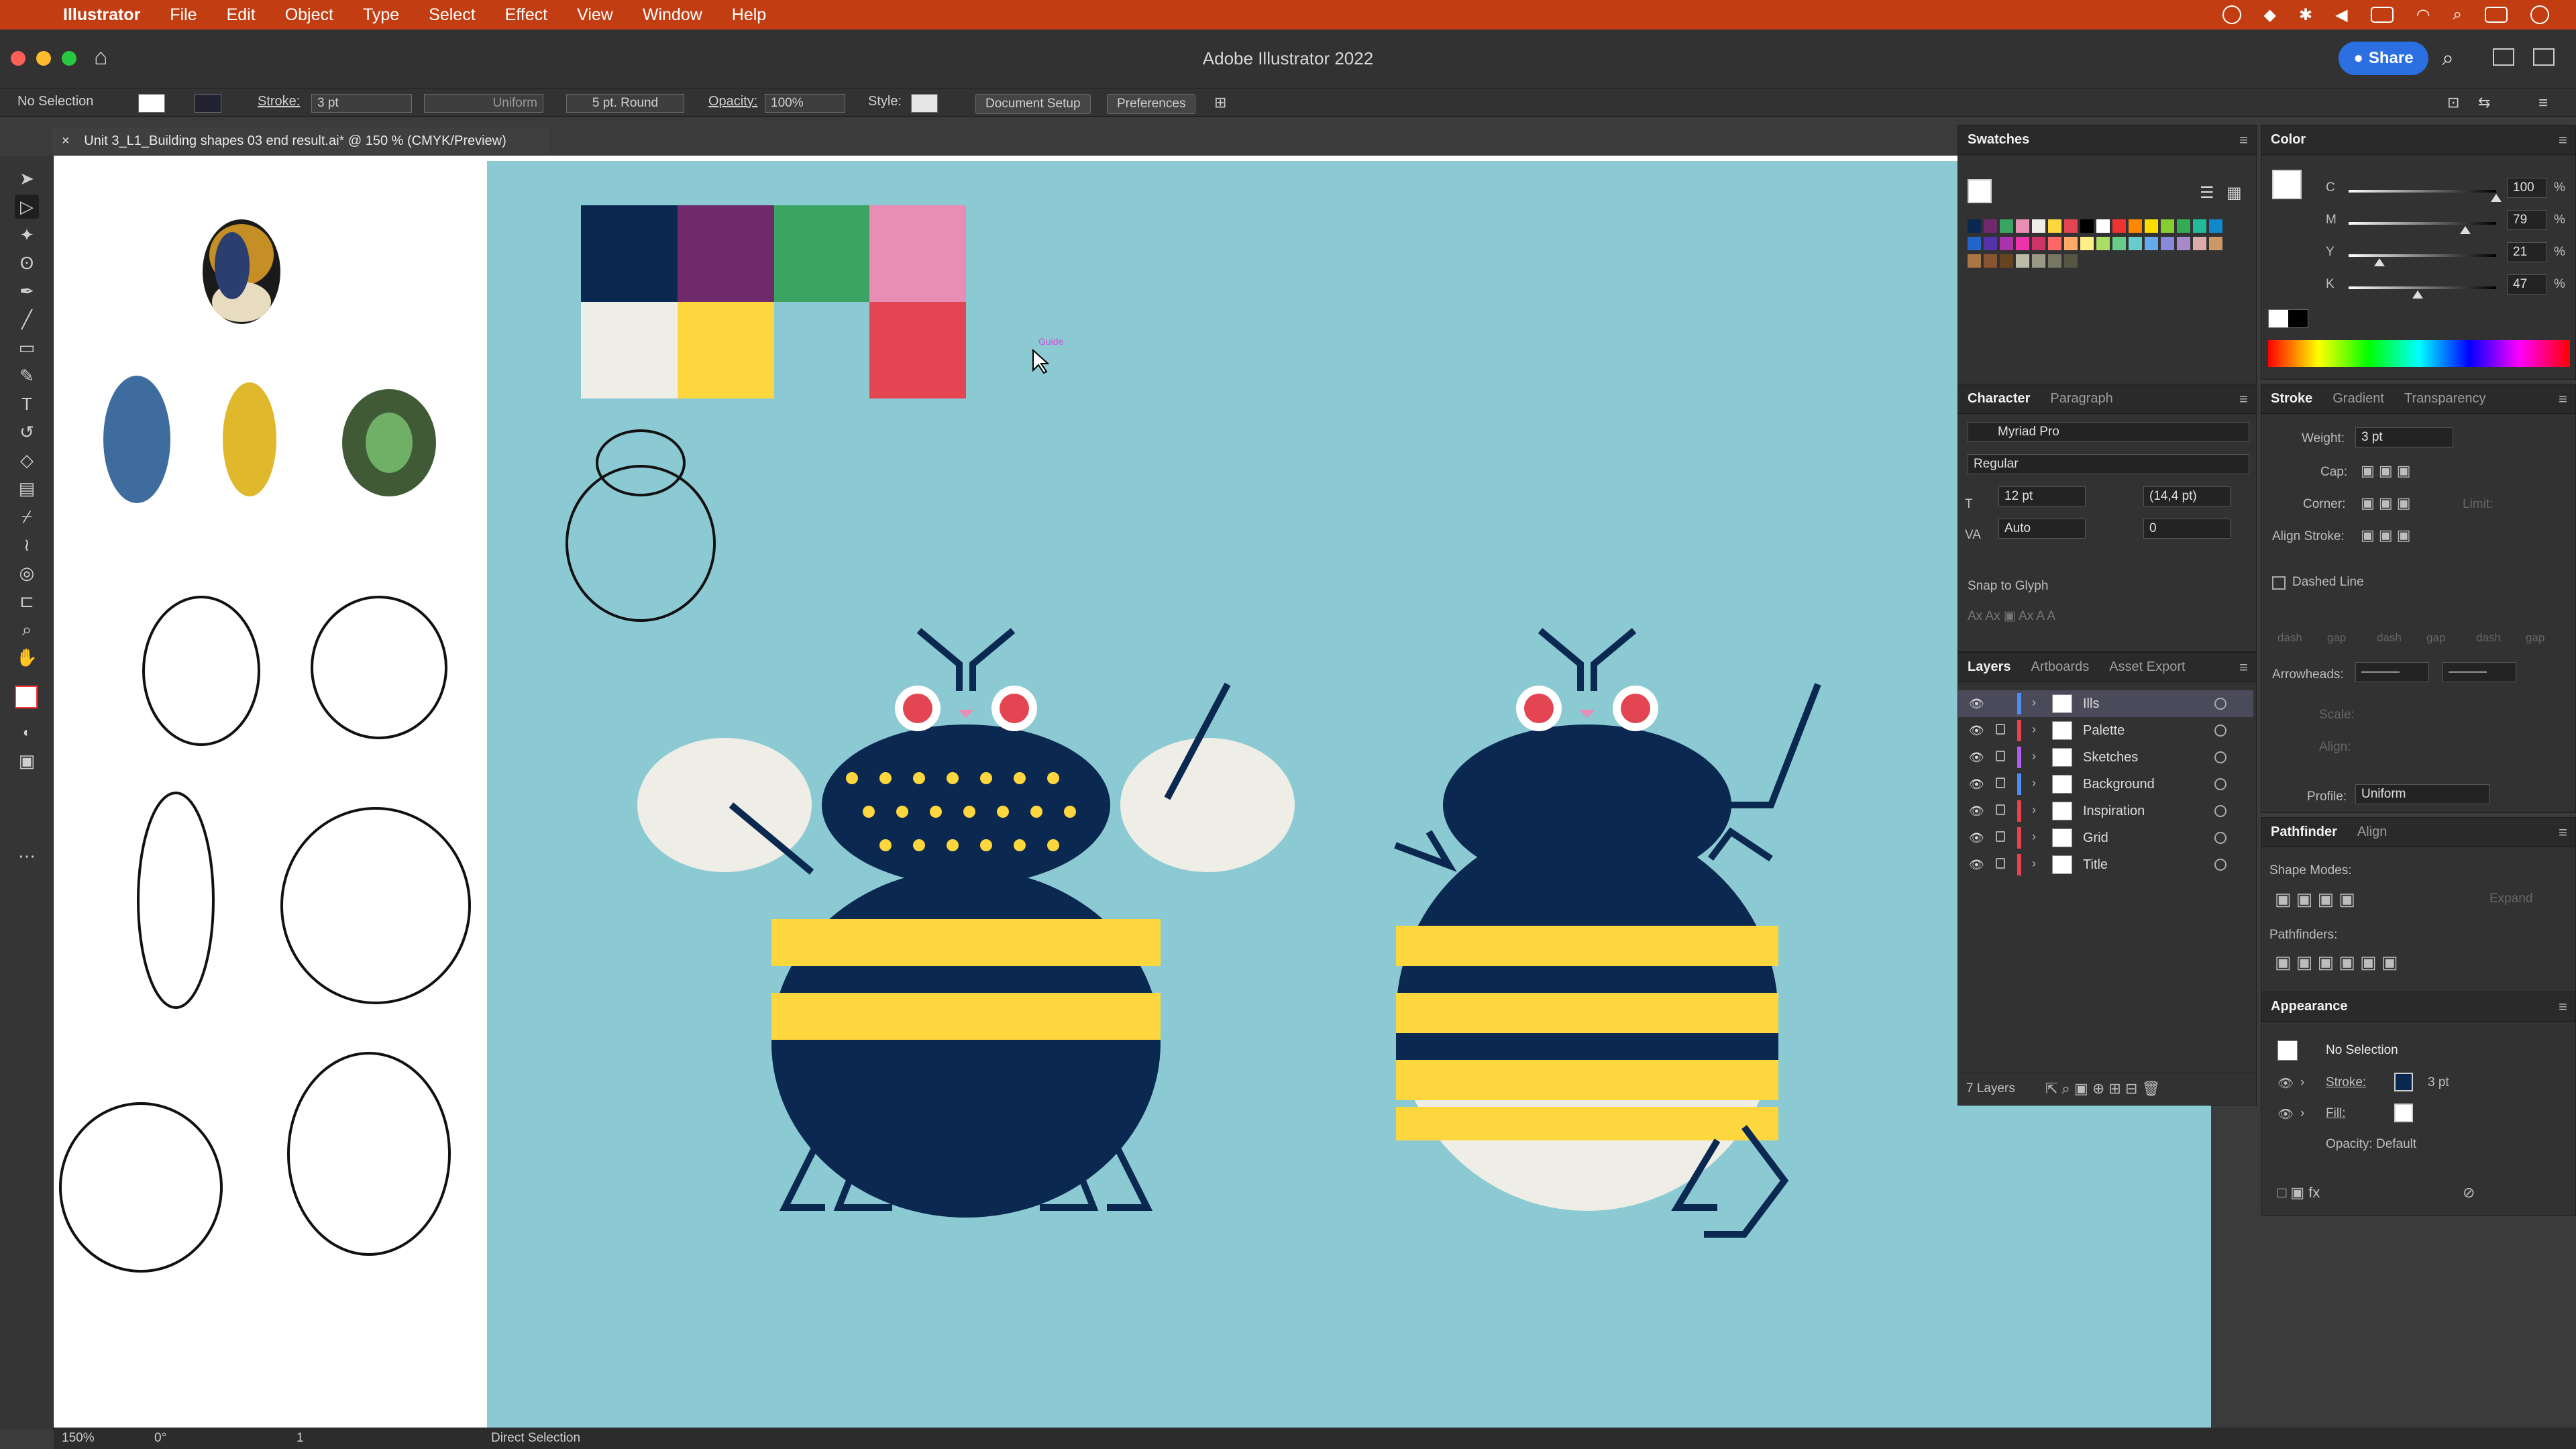  Describe the element at coordinates (1999, 399) in the screenshot. I see `tab-character: Character` at that location.